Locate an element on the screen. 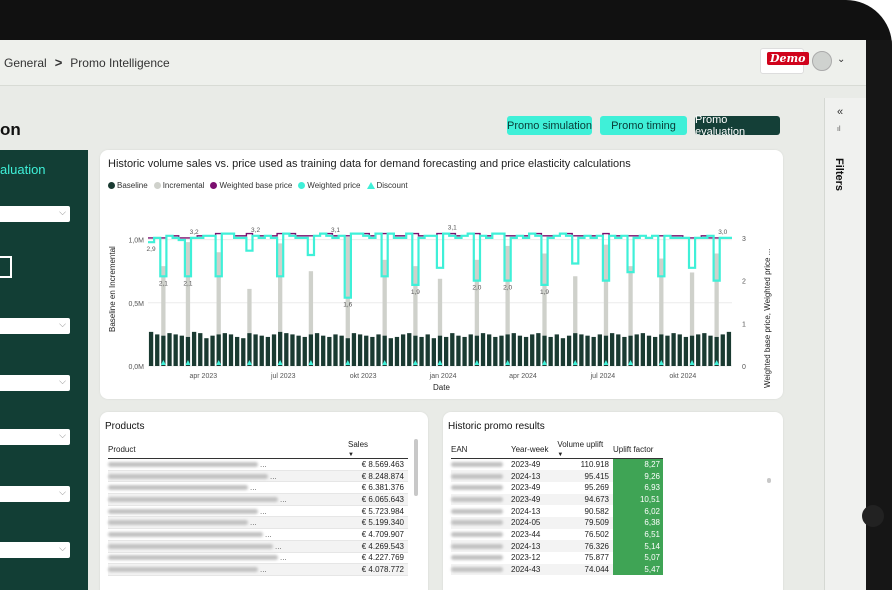  chevron-down-icon: ⌵ is located at coordinates (62, 324).